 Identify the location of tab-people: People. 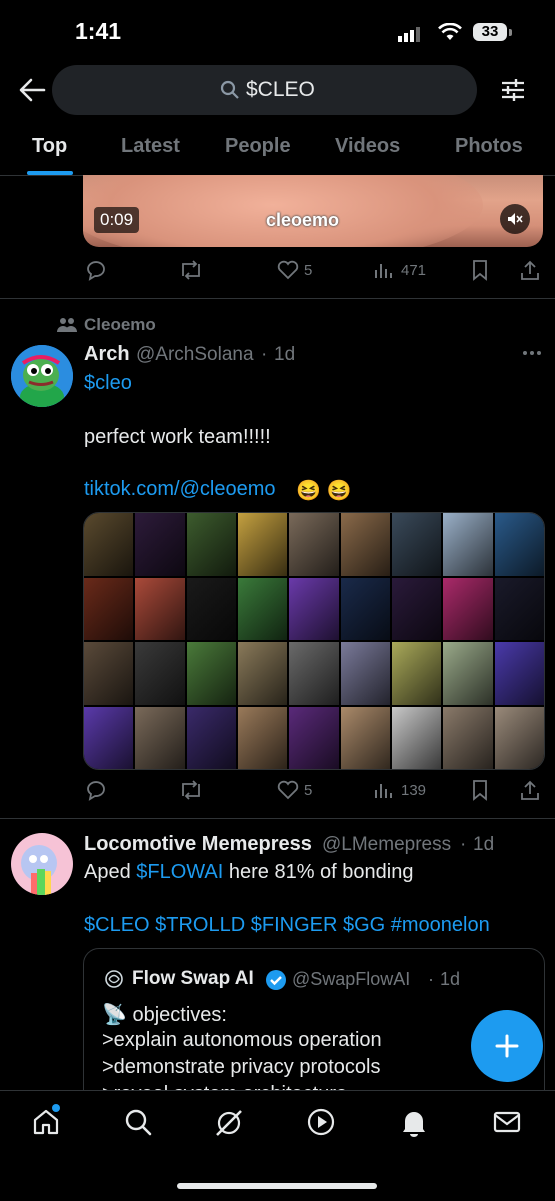
(258, 146).